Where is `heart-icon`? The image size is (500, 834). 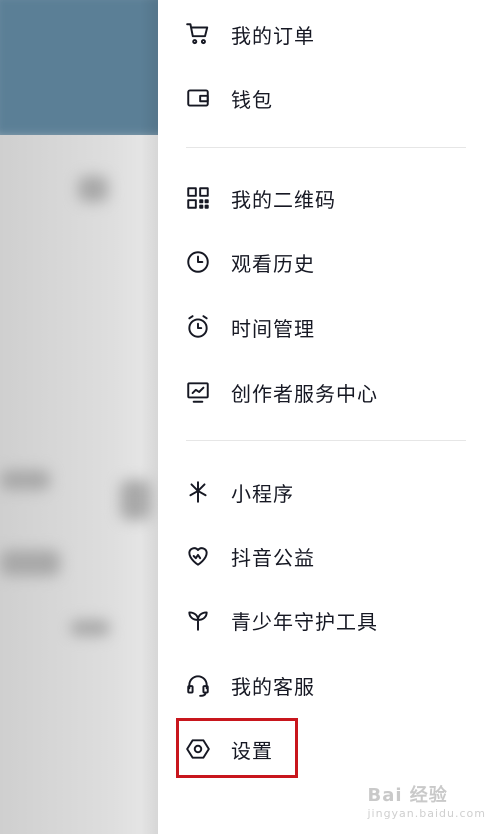
heart-icon is located at coordinates (198, 556).